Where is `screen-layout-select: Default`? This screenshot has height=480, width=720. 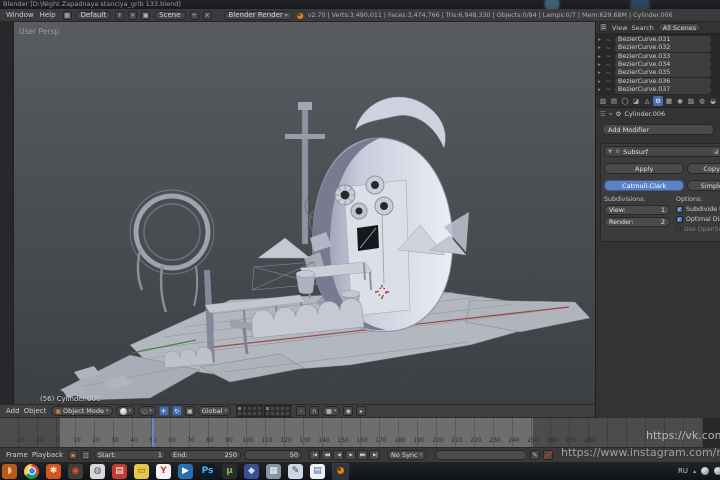 screen-layout-select: Default is located at coordinates (93, 15).